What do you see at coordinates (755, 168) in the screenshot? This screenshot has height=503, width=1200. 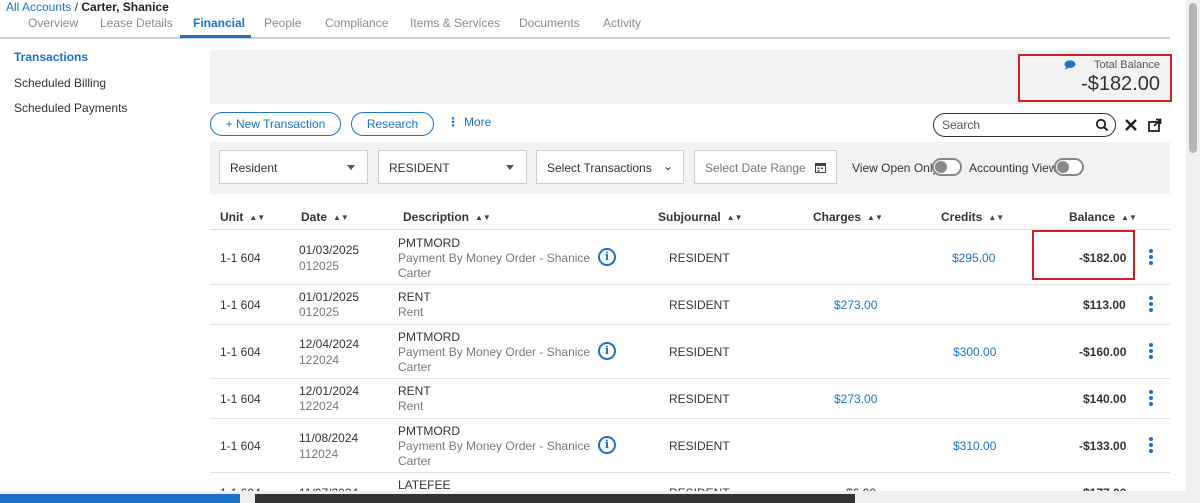 I see `date-range-placeholder: Select Date Range` at bounding box center [755, 168].